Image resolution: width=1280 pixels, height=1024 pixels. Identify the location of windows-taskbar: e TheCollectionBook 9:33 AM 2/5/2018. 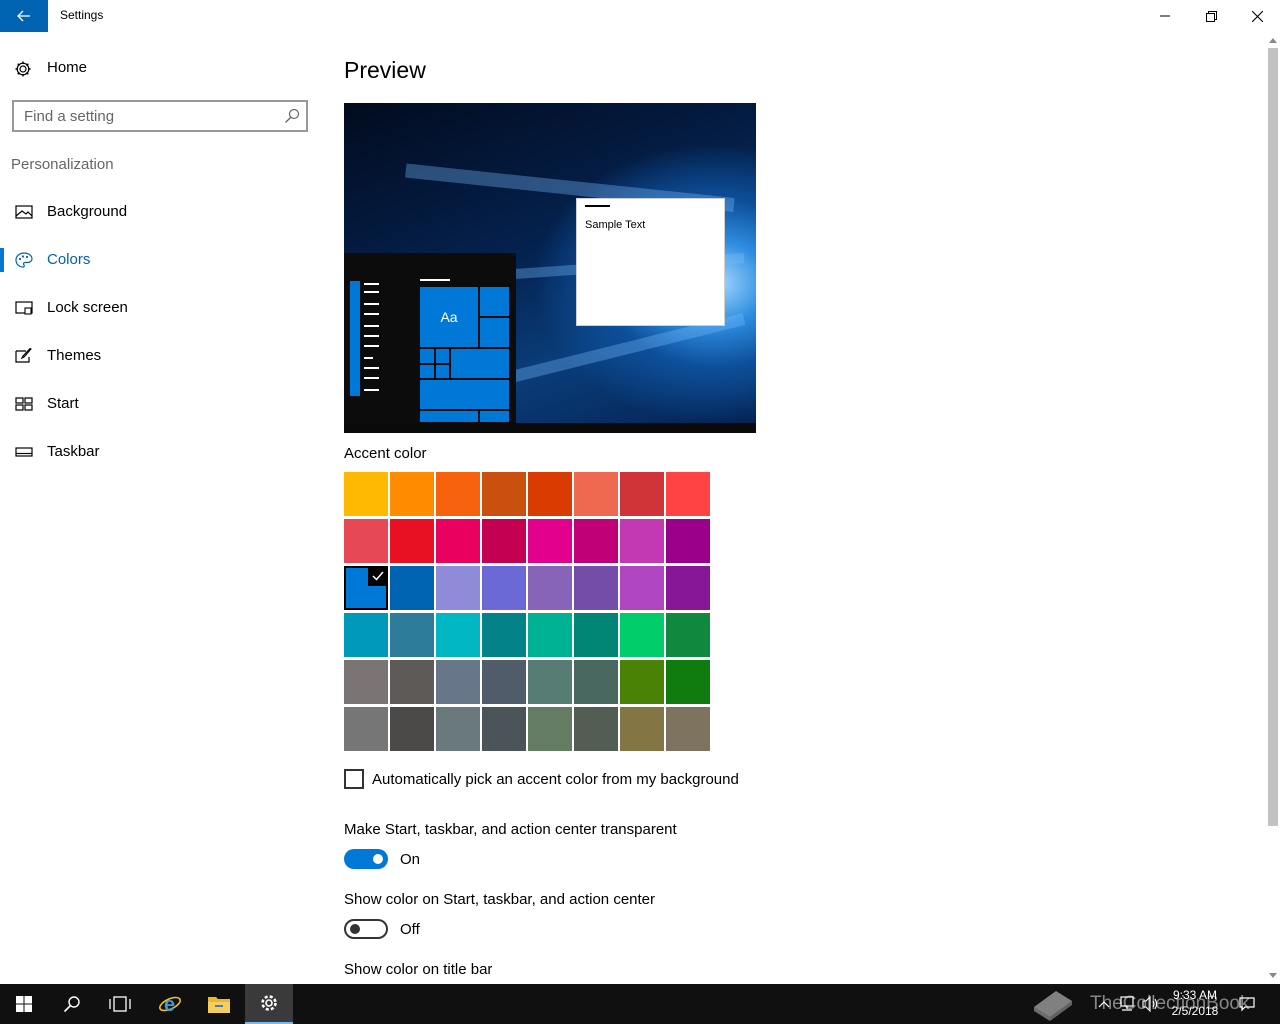
(640, 1004).